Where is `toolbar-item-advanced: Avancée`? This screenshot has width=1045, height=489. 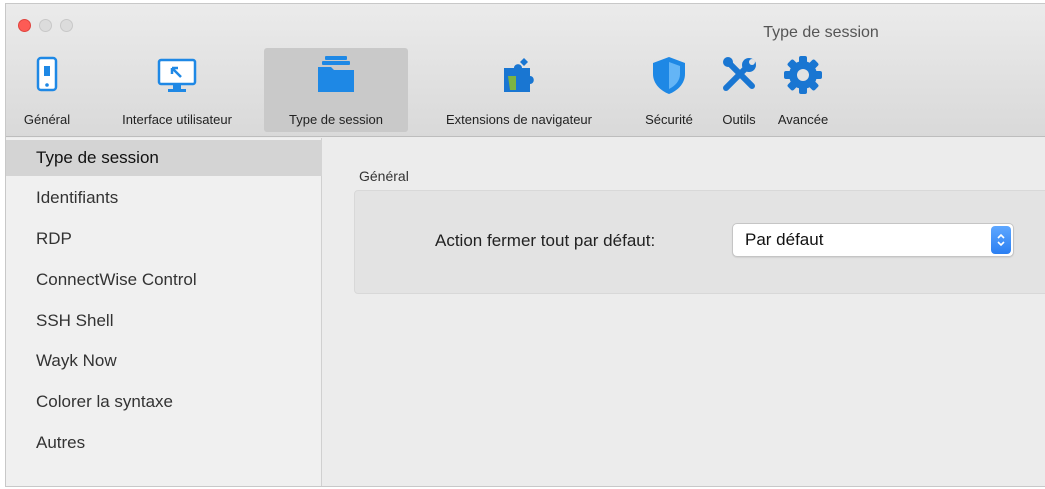
toolbar-item-advanced: Avancée is located at coordinates (803, 90).